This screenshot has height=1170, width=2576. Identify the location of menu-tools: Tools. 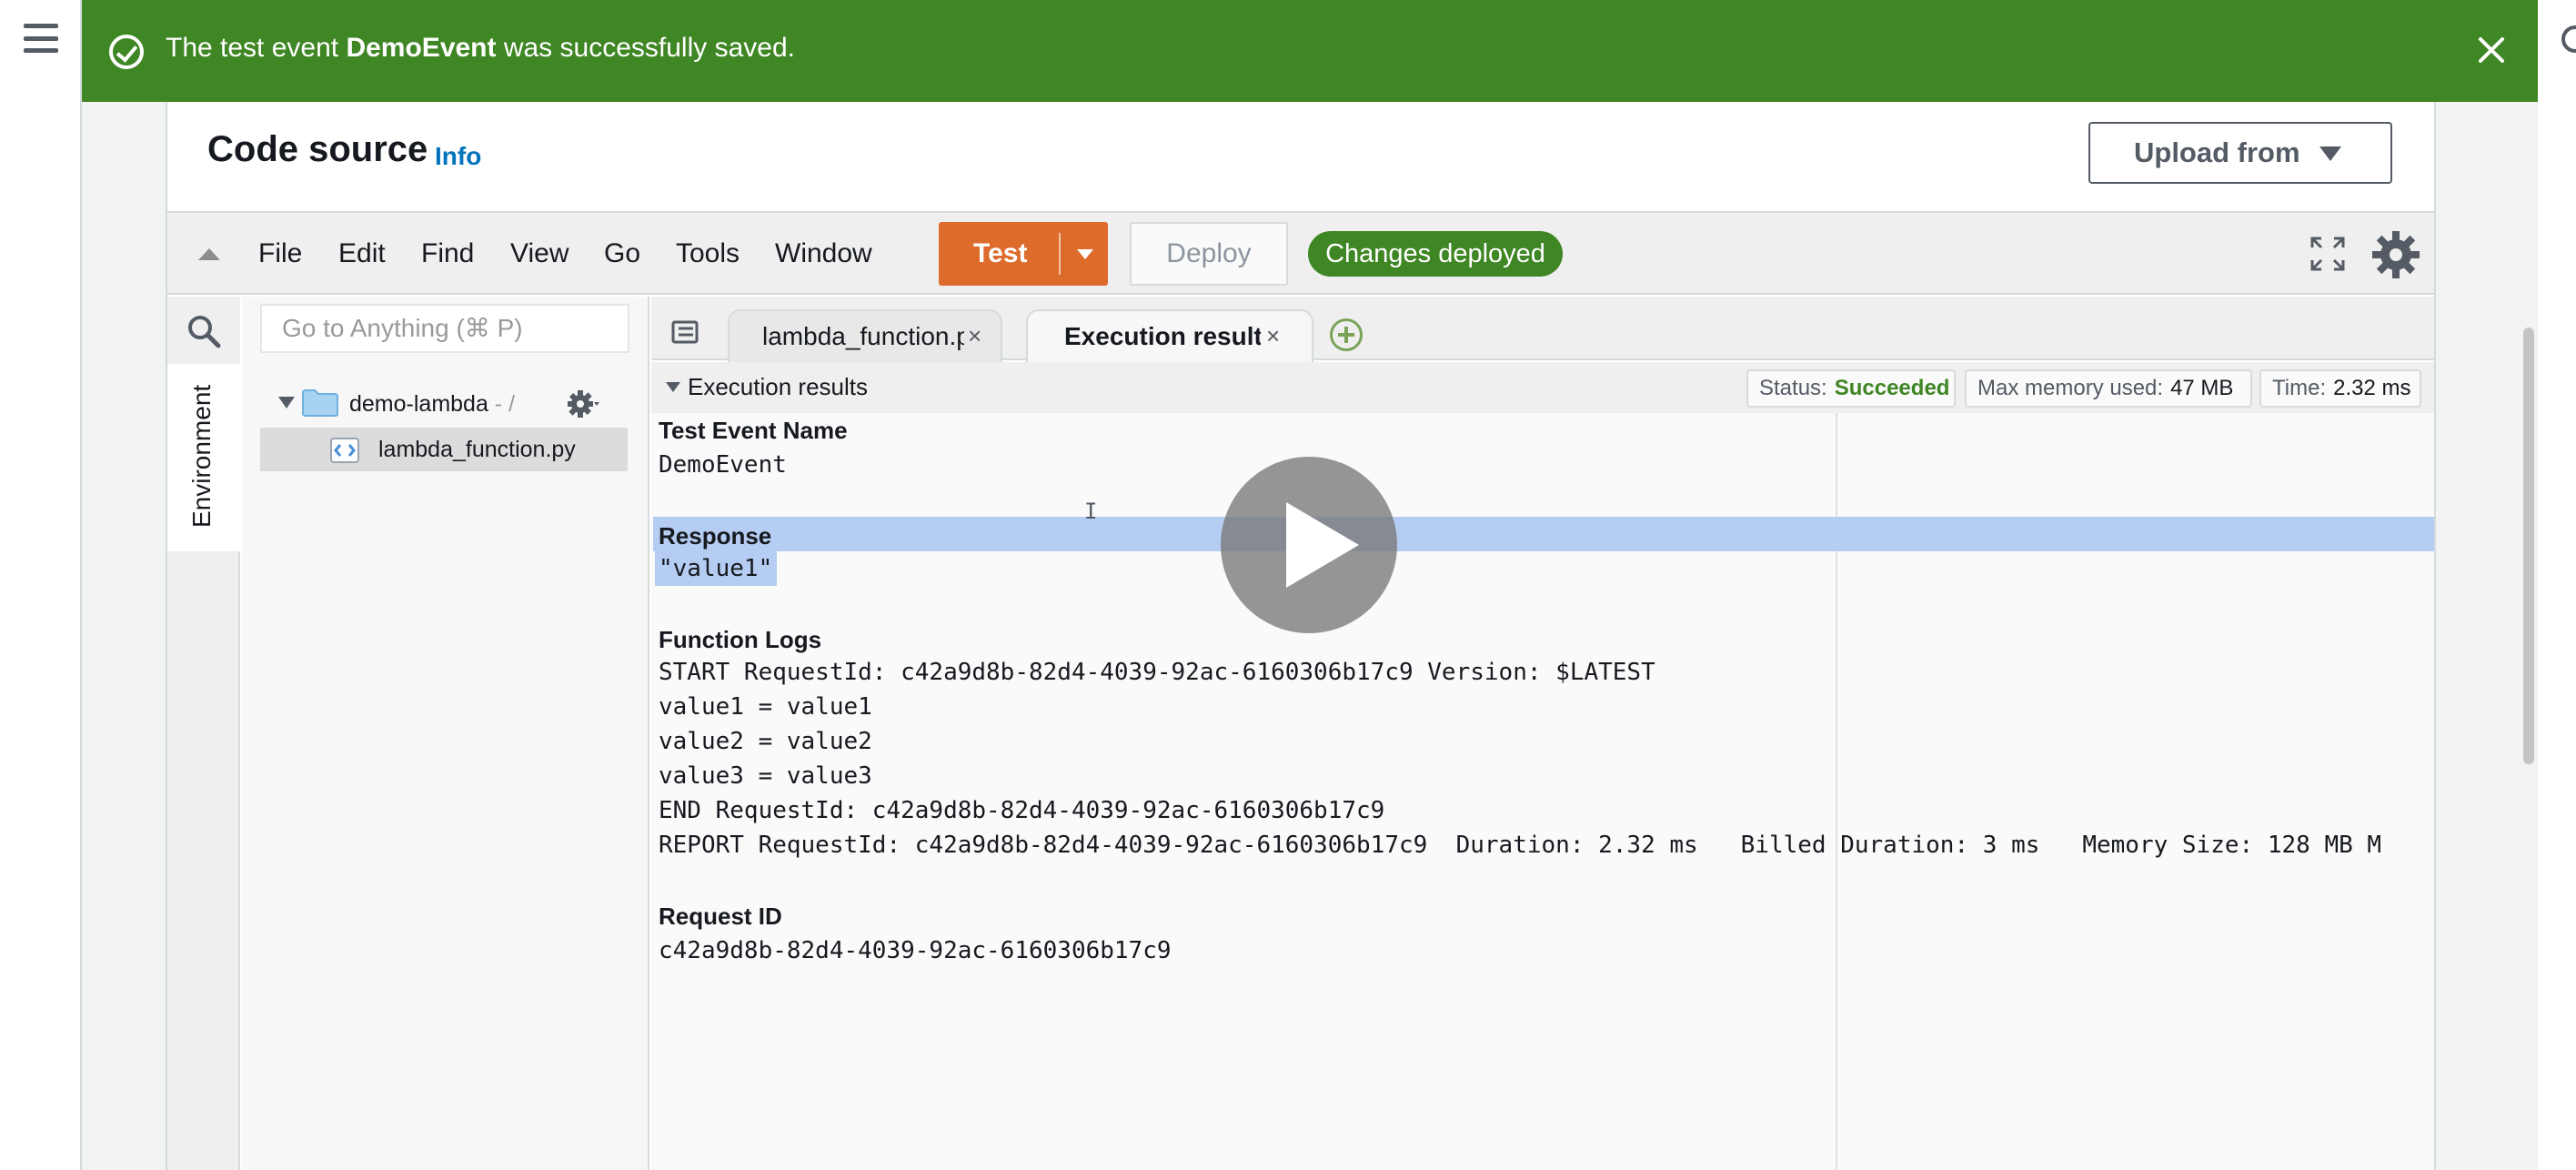
(708, 254).